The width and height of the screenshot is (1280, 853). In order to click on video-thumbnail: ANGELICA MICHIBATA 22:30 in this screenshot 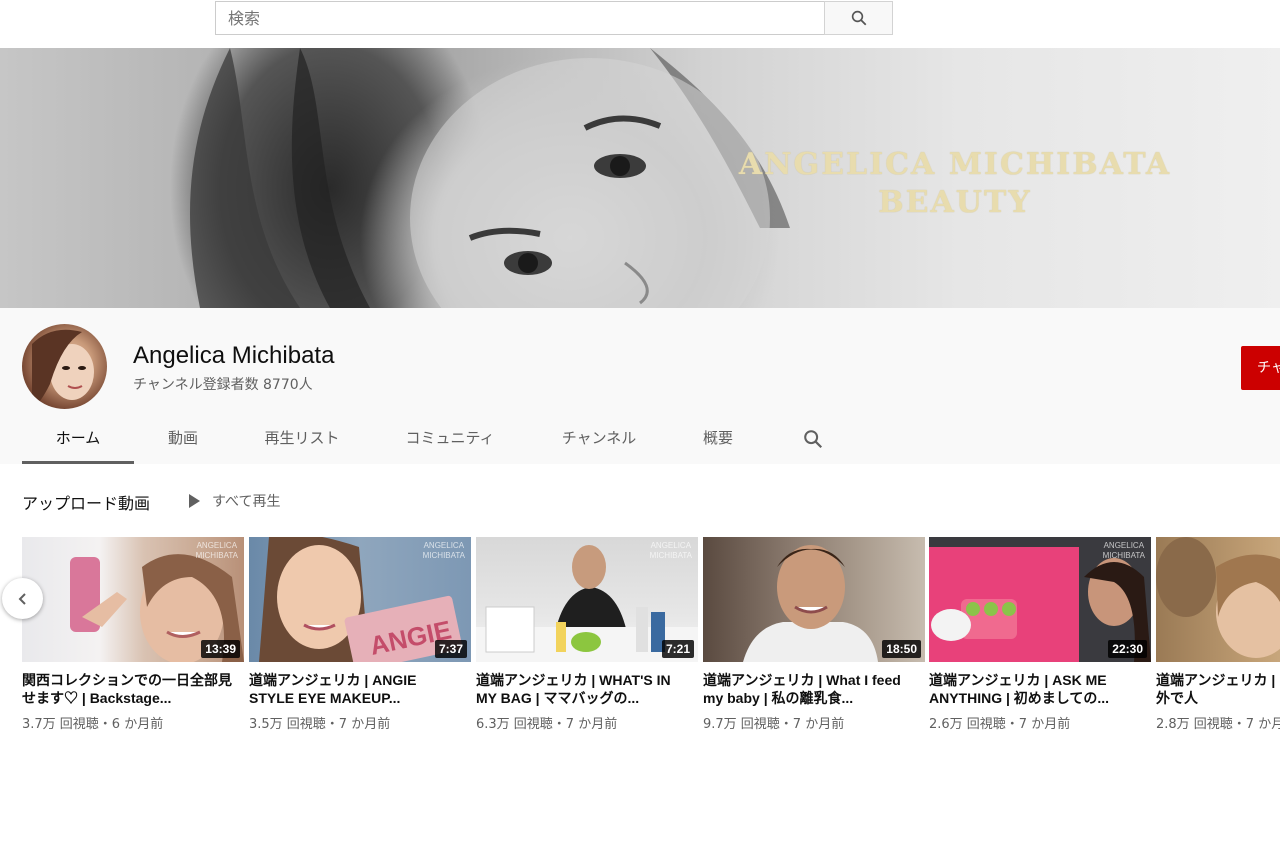, I will do `click(1040, 599)`.